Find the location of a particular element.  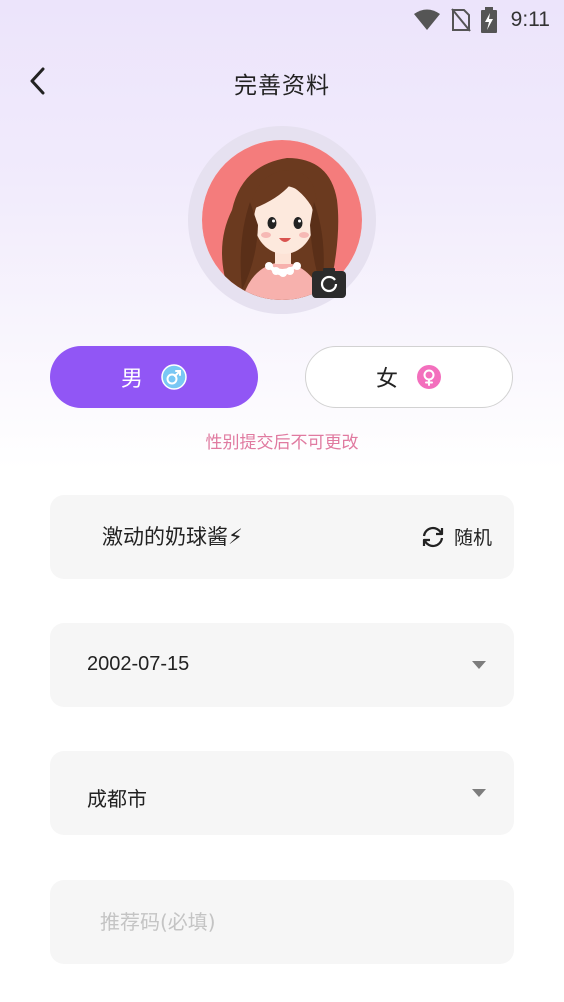

no-sim-icon is located at coordinates (460, 20).